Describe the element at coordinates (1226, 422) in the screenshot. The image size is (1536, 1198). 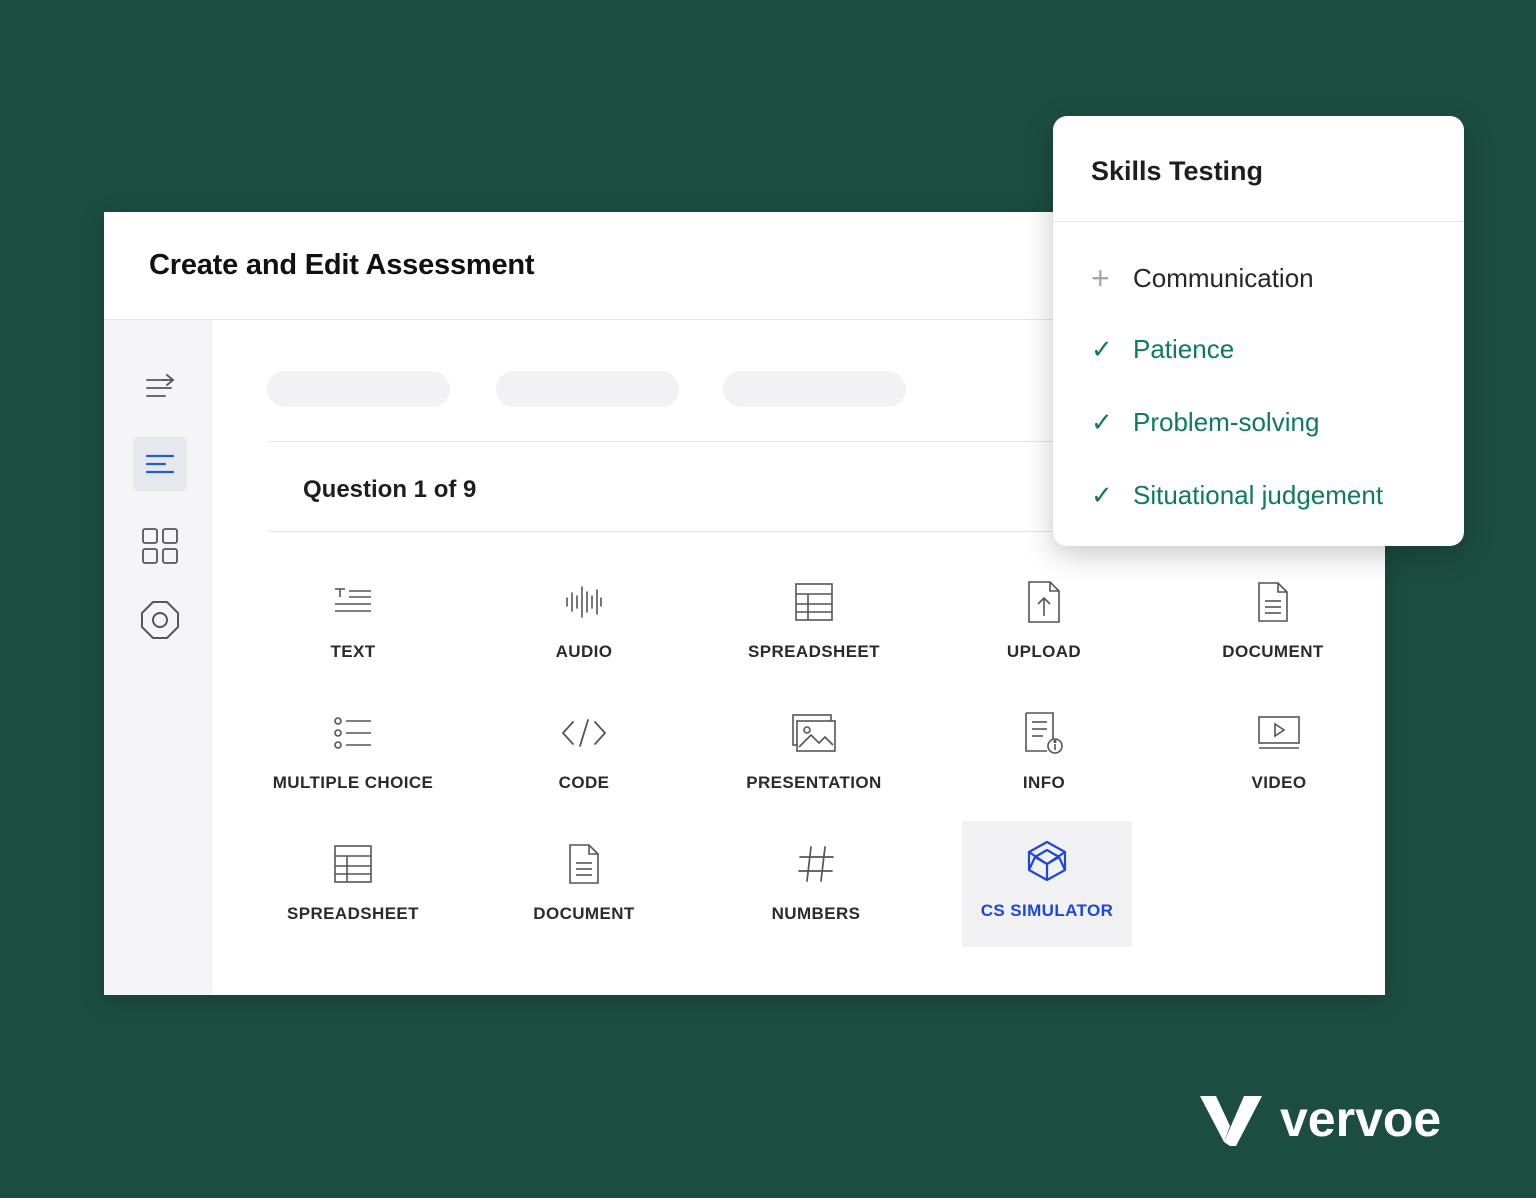
I see `skill-label: Problem-solving` at that location.